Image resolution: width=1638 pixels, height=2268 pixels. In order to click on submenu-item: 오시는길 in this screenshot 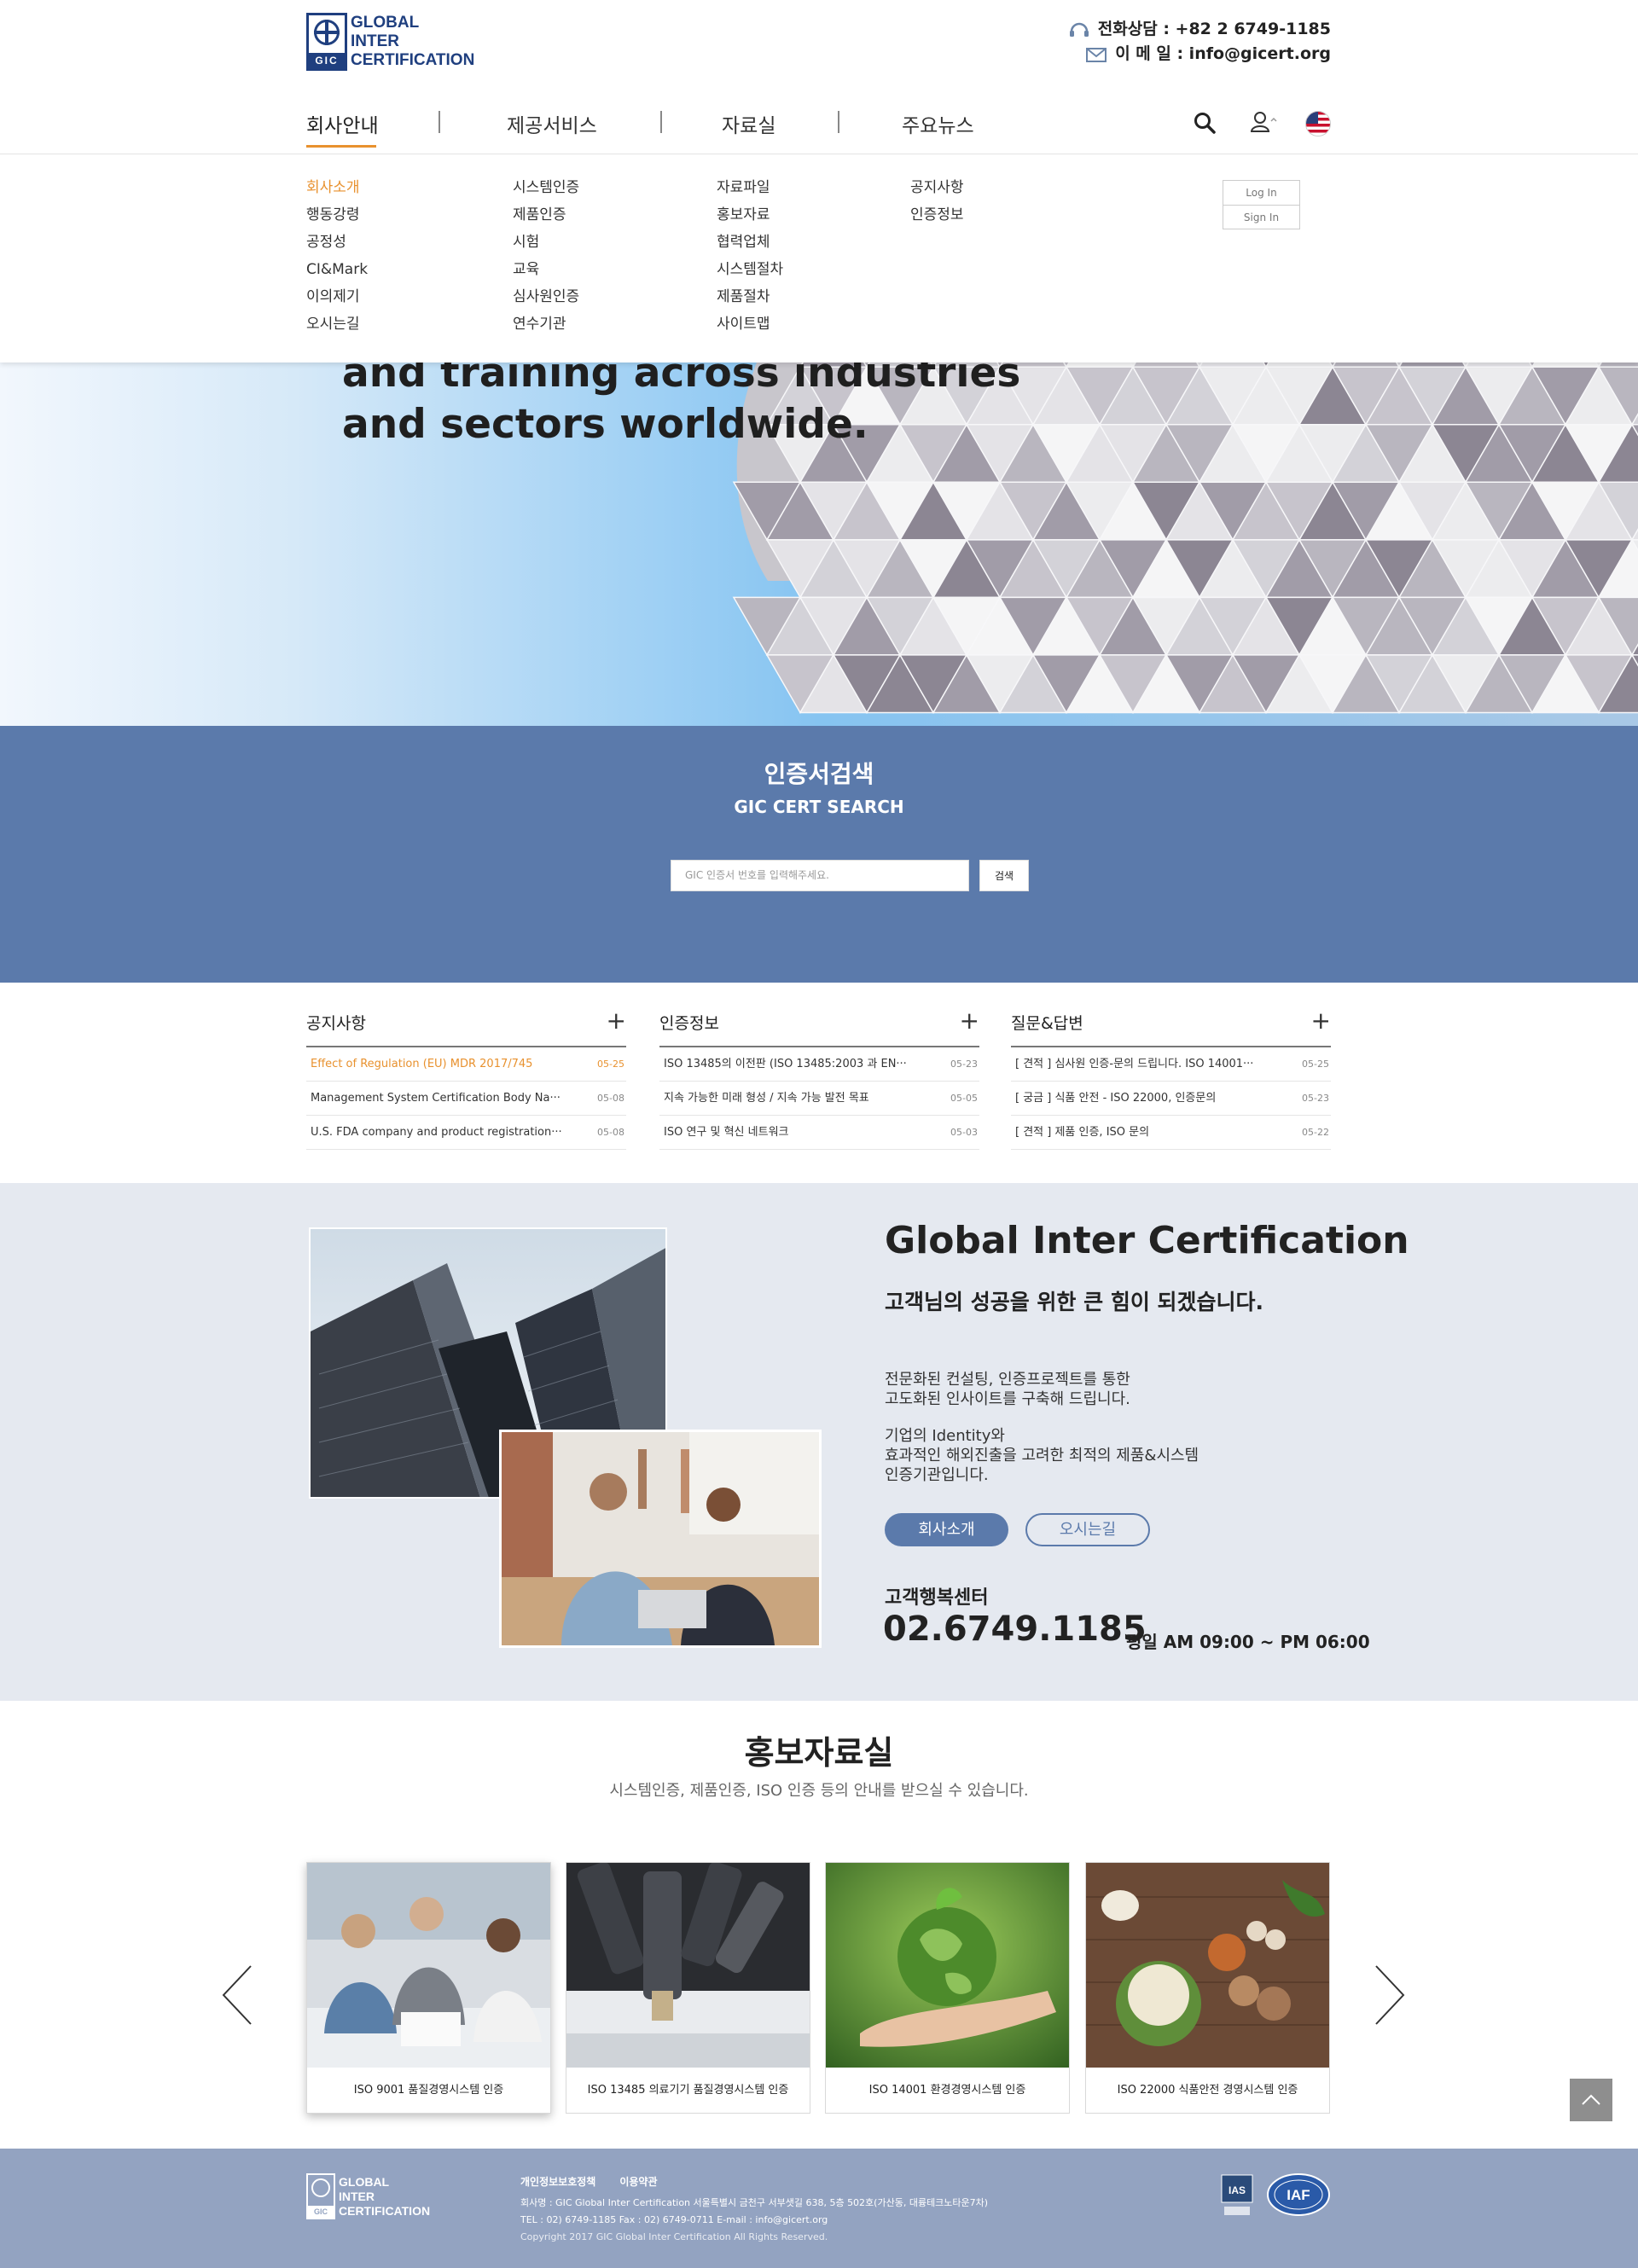, I will do `click(337, 324)`.